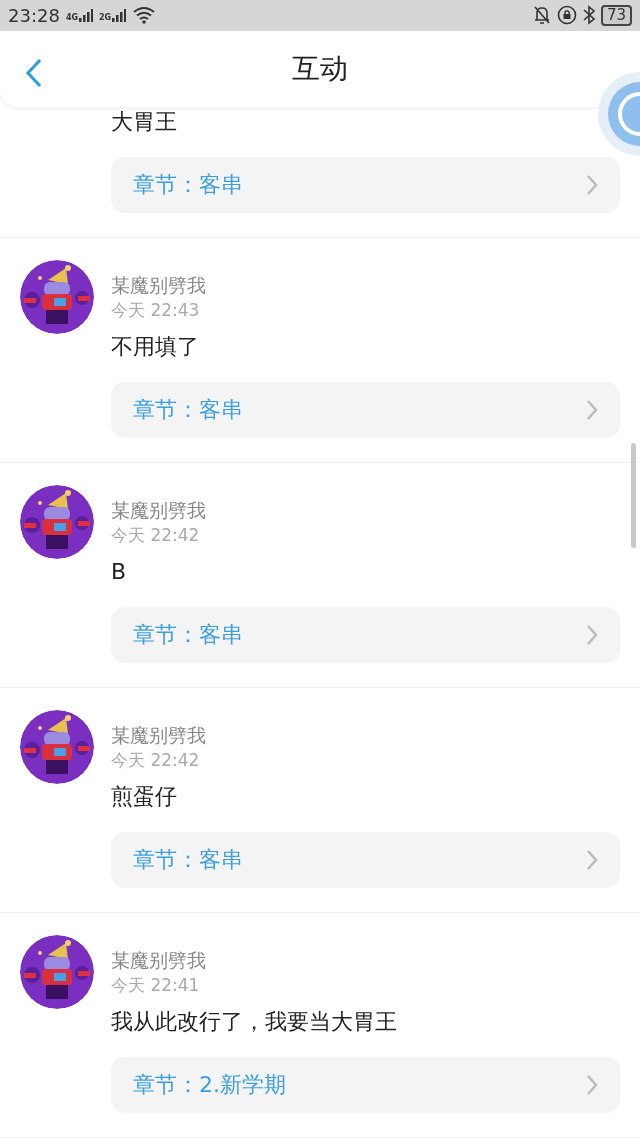 The width and height of the screenshot is (640, 1138). I want to click on rotation-lock-icon, so click(566, 15).